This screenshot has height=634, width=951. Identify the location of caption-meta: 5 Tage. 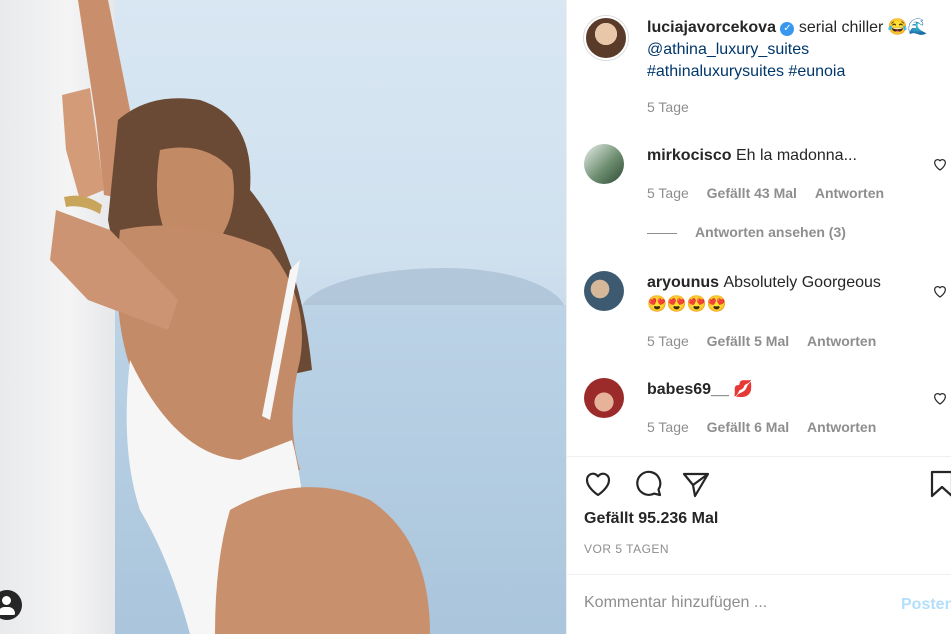
(675, 107).